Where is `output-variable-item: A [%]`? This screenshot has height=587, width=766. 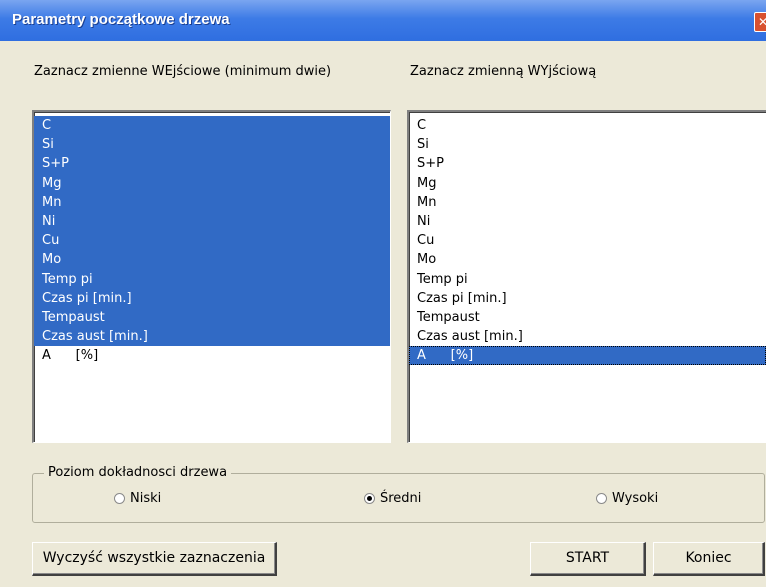 output-variable-item: A [%] is located at coordinates (587, 356).